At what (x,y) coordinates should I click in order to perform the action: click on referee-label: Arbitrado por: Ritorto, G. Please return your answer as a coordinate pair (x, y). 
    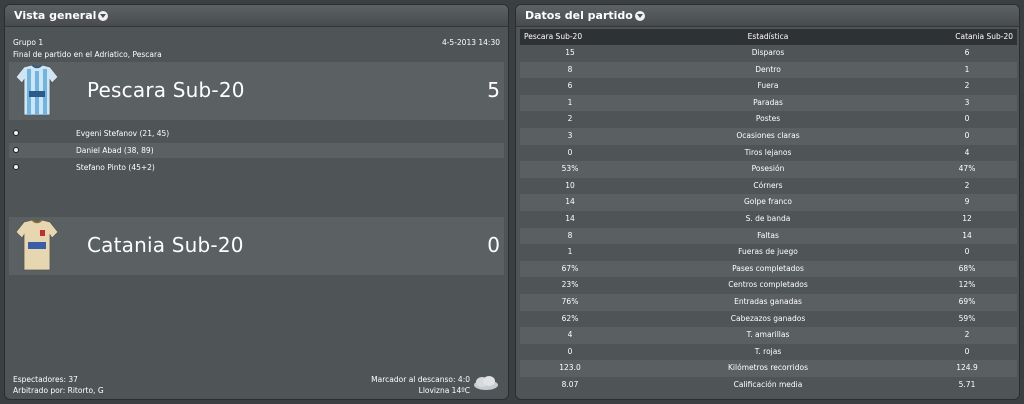
    Looking at the image, I should click on (58, 390).